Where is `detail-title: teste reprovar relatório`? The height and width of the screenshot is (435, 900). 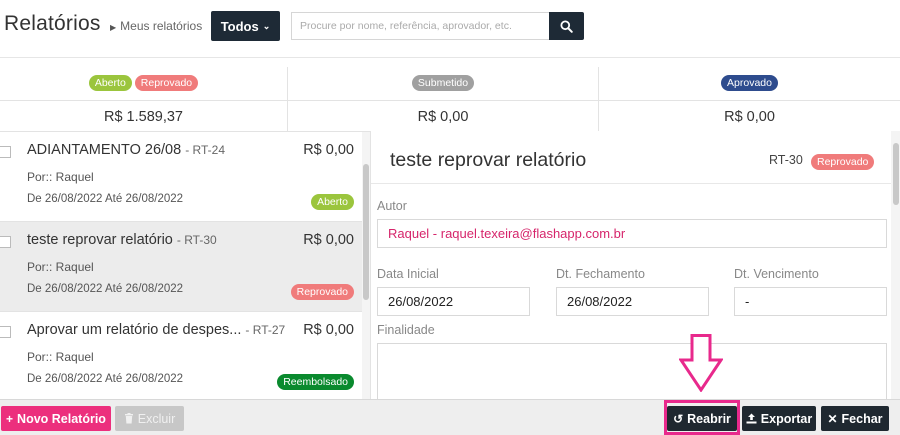
detail-title: teste reprovar relatório is located at coordinates (488, 160).